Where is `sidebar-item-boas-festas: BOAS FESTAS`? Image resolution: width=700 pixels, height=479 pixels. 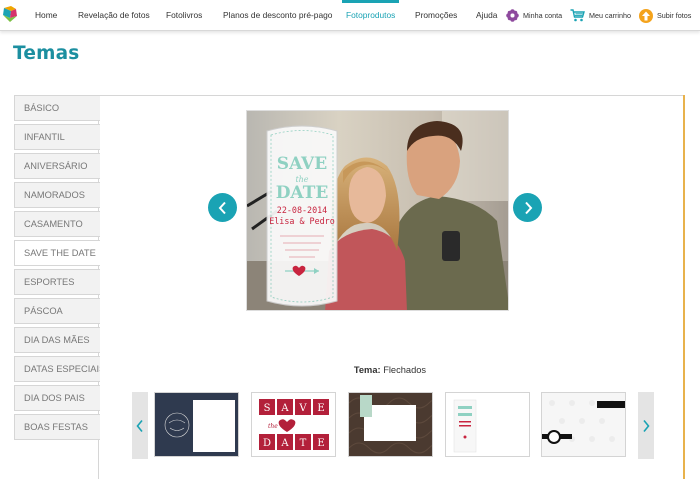 sidebar-item-boas-festas: BOAS FESTAS is located at coordinates (57, 427).